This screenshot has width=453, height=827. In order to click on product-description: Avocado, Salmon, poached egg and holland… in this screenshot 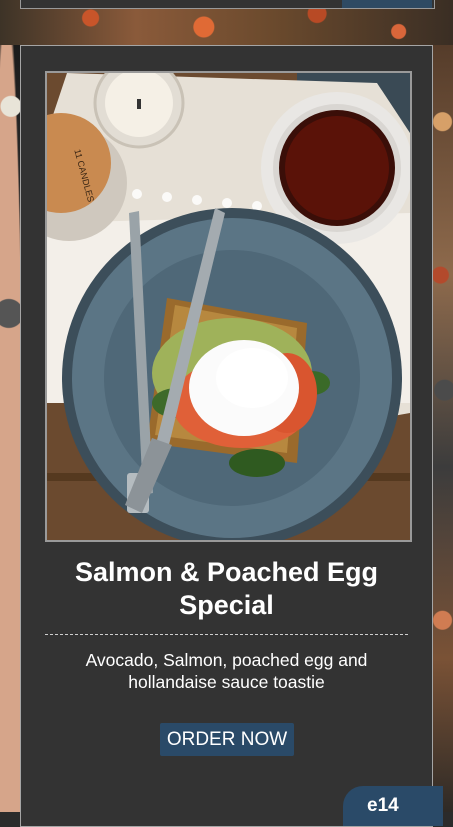, I will do `click(226, 671)`.